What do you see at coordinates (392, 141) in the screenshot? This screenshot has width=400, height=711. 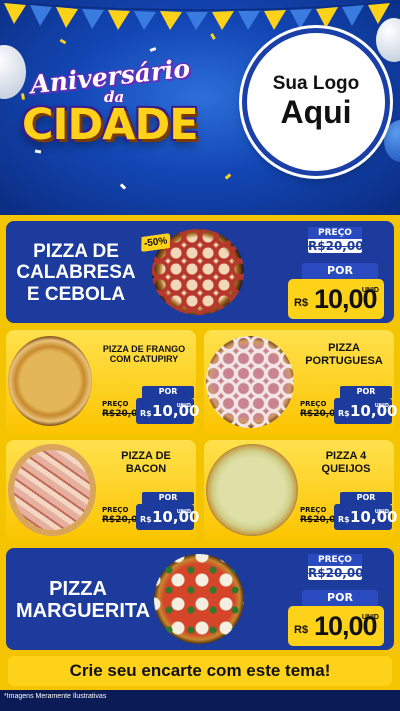 I see `balloon-right-blue` at bounding box center [392, 141].